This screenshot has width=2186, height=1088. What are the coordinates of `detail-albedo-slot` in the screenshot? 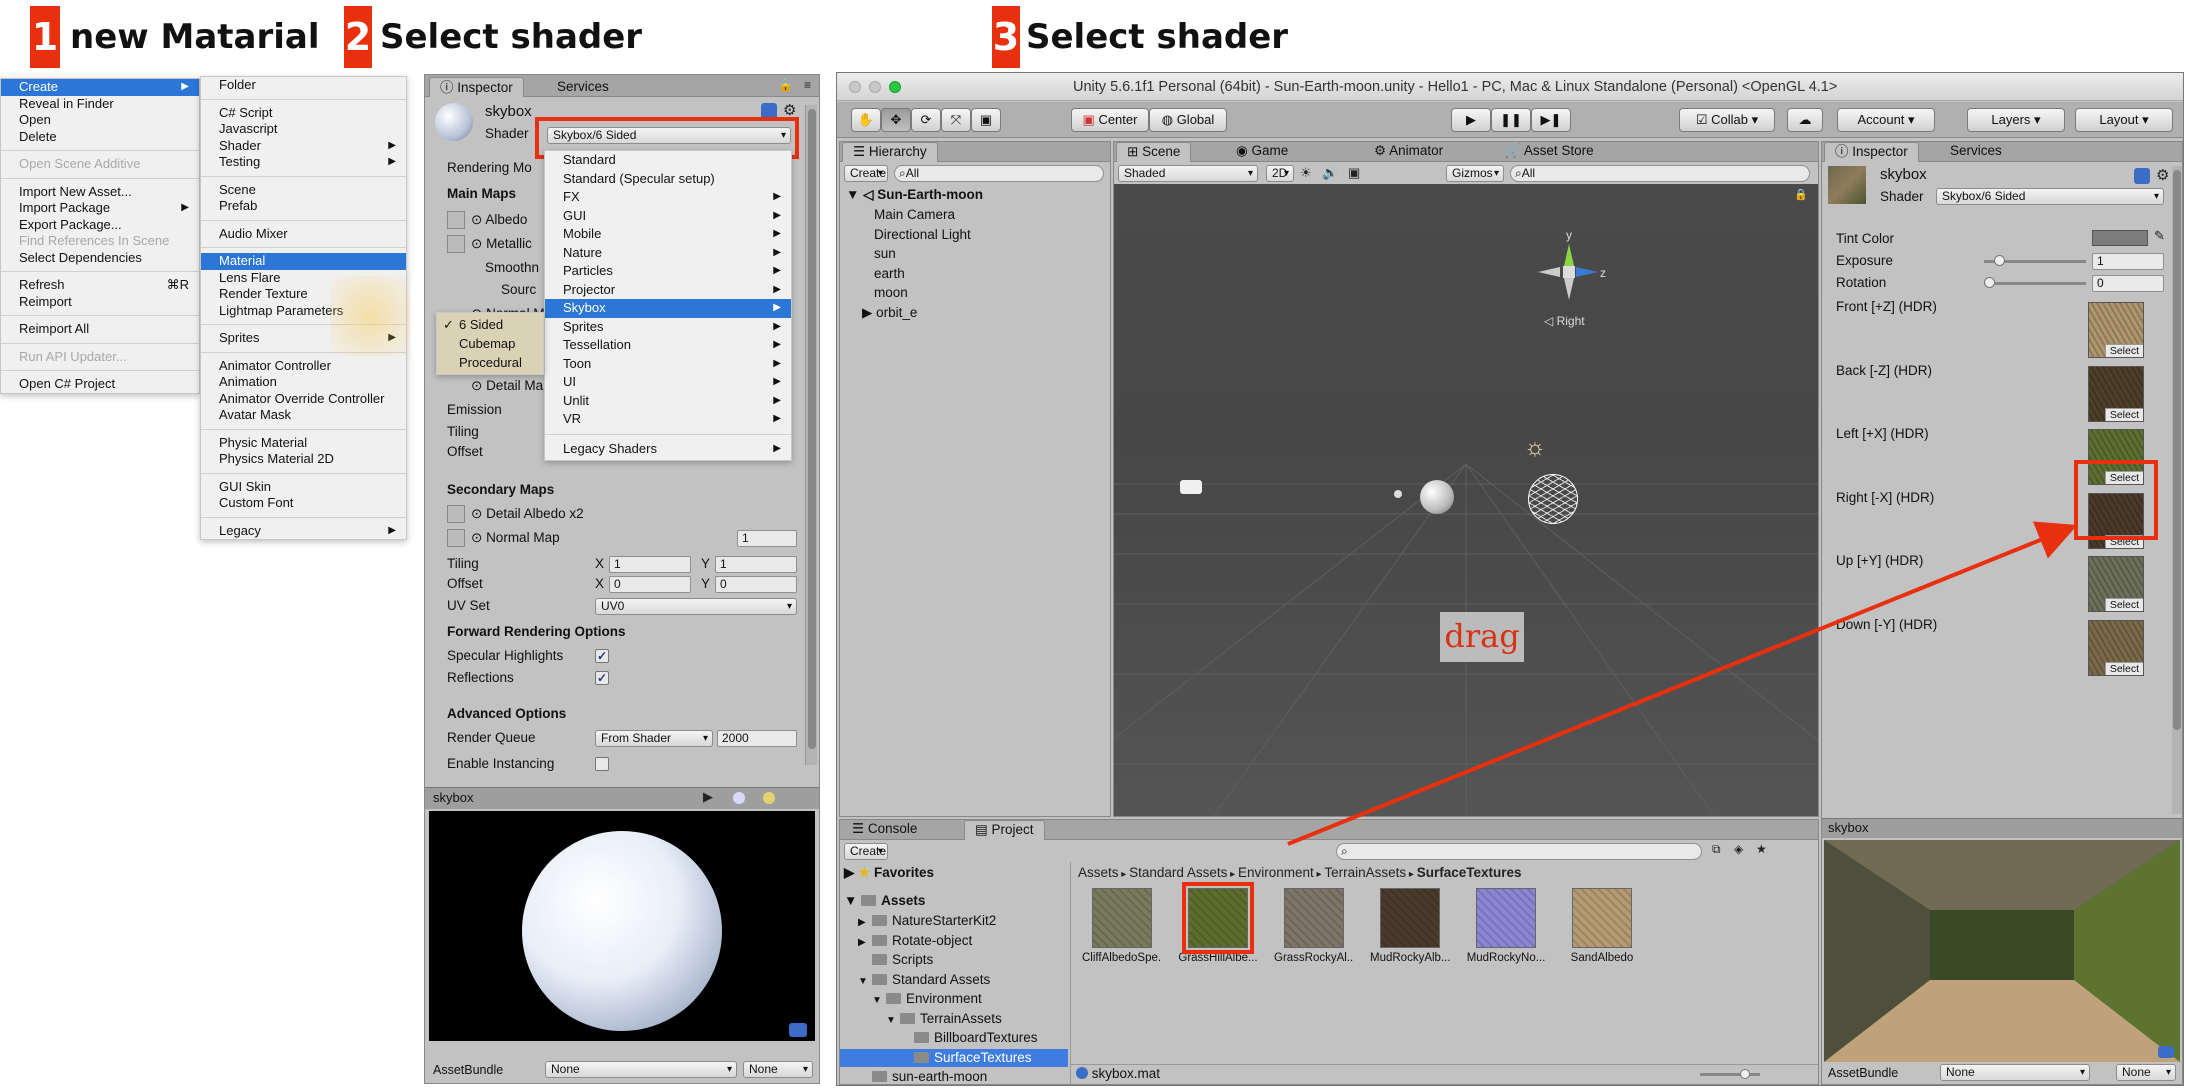 It's located at (456, 514).